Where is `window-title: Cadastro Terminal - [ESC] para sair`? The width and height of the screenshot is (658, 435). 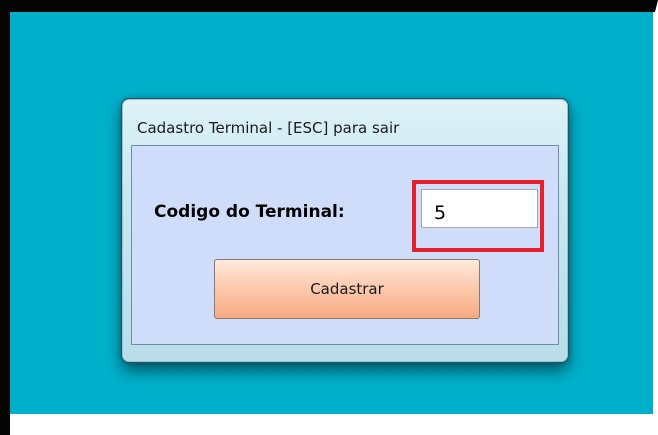
window-title: Cadastro Terminal - [ESC] para sair is located at coordinates (268, 128).